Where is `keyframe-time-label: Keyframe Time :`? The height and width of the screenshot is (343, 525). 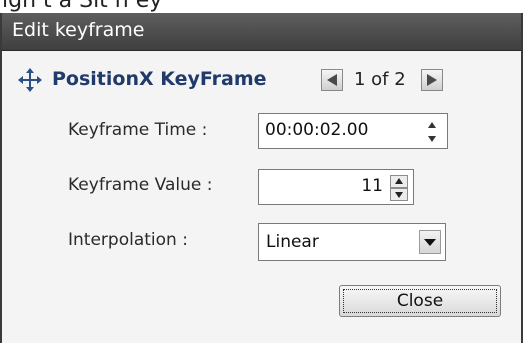
keyframe-time-label: Keyframe Time : is located at coordinates (138, 130).